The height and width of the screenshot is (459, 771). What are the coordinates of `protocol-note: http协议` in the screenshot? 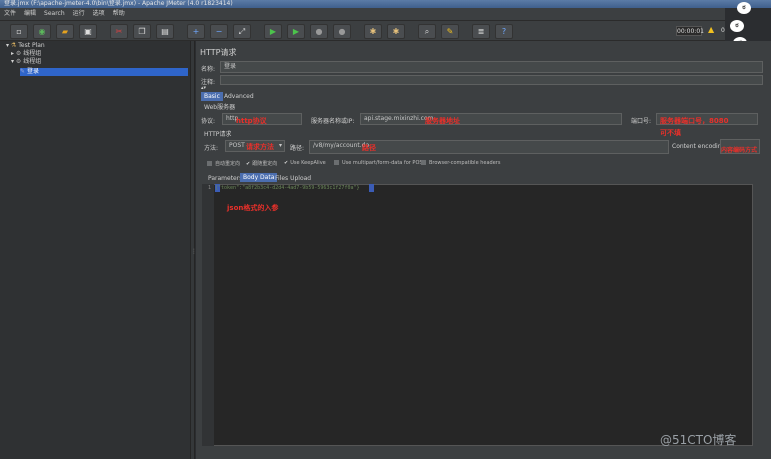 It's located at (251, 121).